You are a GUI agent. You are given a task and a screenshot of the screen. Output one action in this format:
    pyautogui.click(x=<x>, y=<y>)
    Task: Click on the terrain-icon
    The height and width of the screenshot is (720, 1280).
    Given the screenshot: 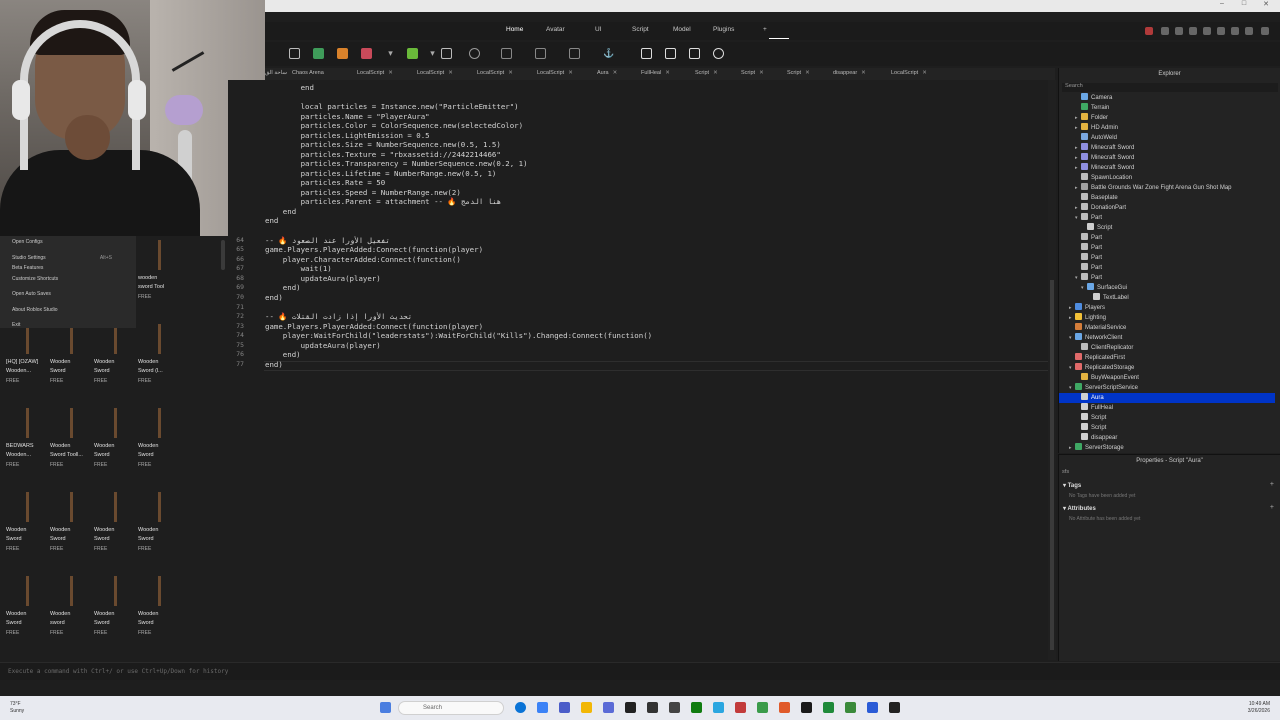 What is the action you would take?
    pyautogui.click(x=318, y=53)
    